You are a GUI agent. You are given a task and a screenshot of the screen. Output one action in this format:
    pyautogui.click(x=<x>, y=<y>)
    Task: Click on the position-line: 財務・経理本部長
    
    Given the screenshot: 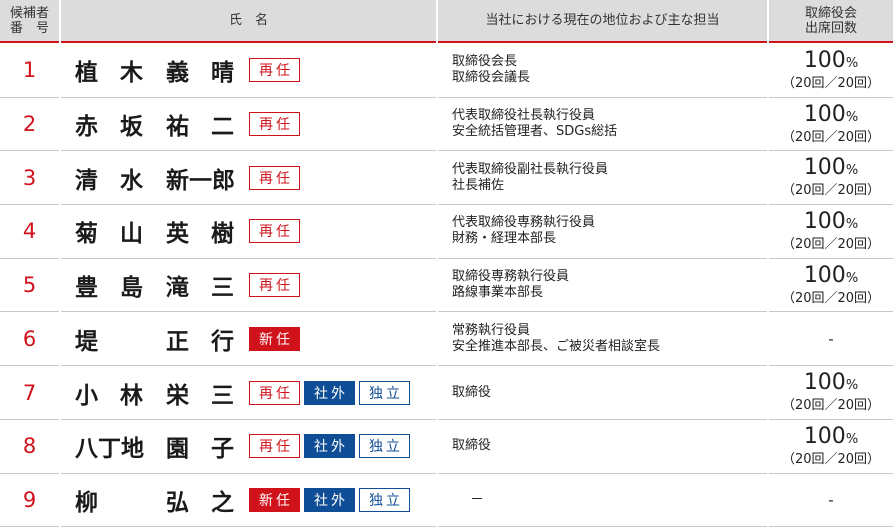 What is the action you would take?
    pyautogui.click(x=504, y=239)
    